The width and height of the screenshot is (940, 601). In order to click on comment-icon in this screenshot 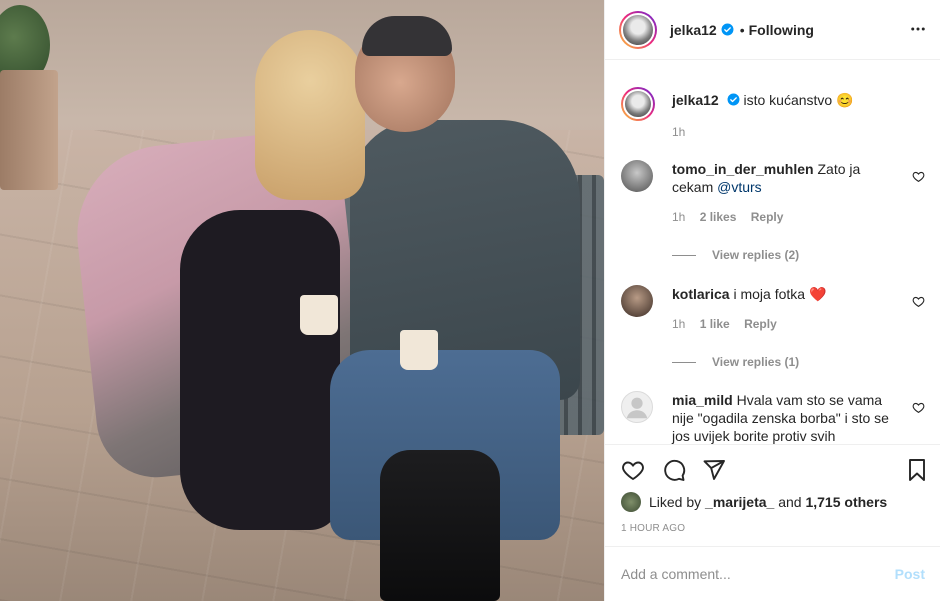, I will do `click(674, 470)`.